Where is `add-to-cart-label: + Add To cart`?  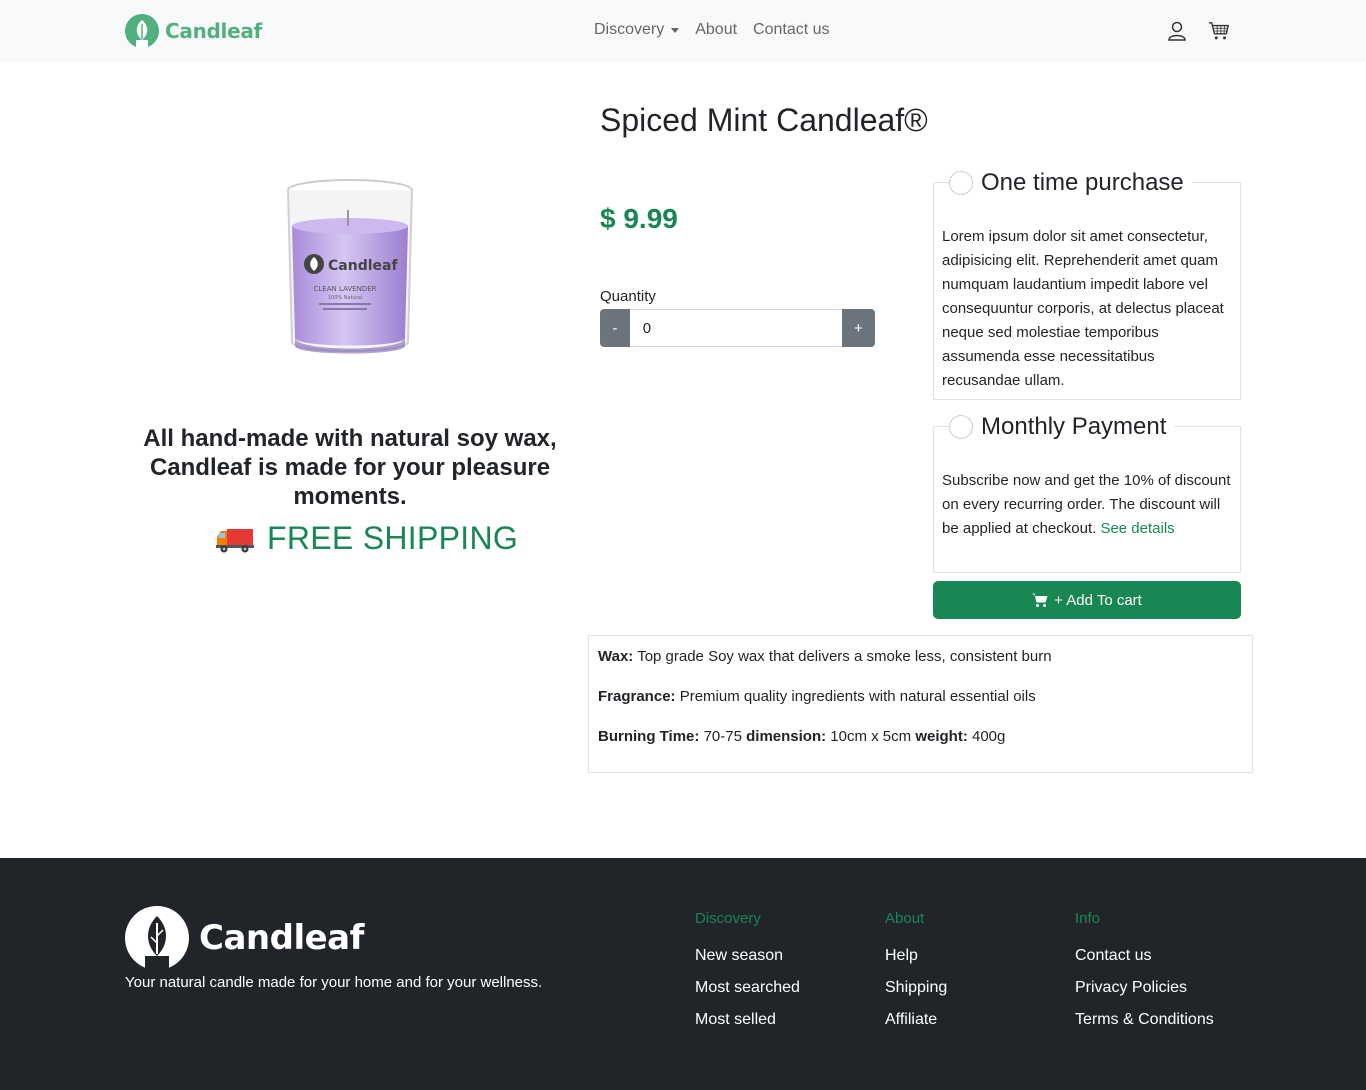
add-to-cart-label: + Add To cart is located at coordinates (1098, 600).